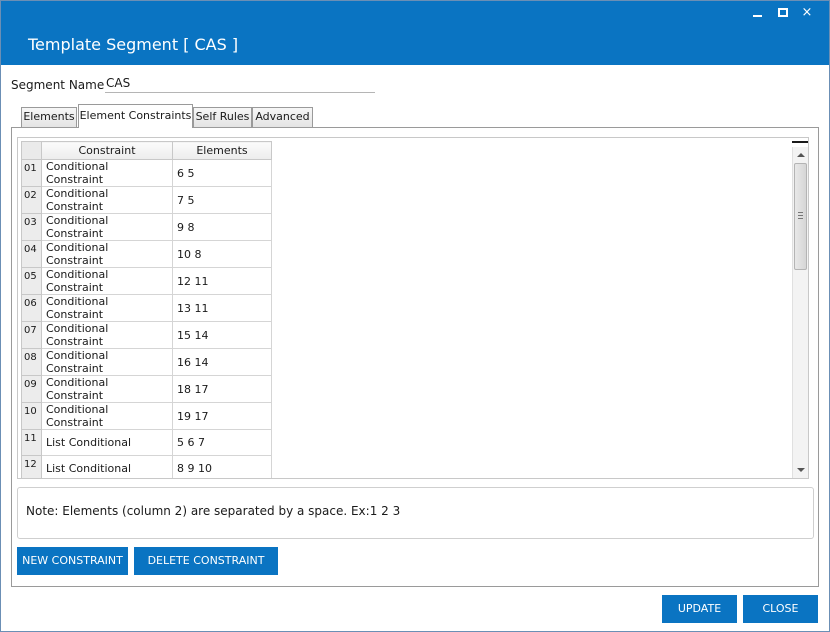 The height and width of the screenshot is (632, 830). Describe the element at coordinates (801, 155) in the screenshot. I see `scroll-up-arrow-icon` at that location.